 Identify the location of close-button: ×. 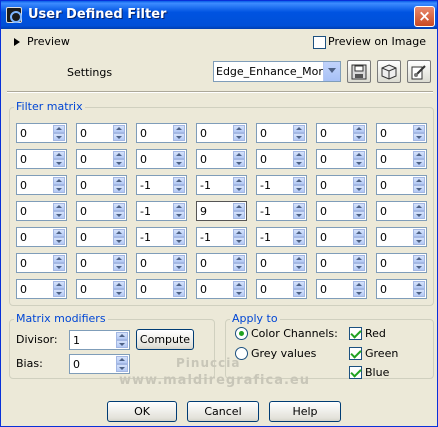
(424, 16).